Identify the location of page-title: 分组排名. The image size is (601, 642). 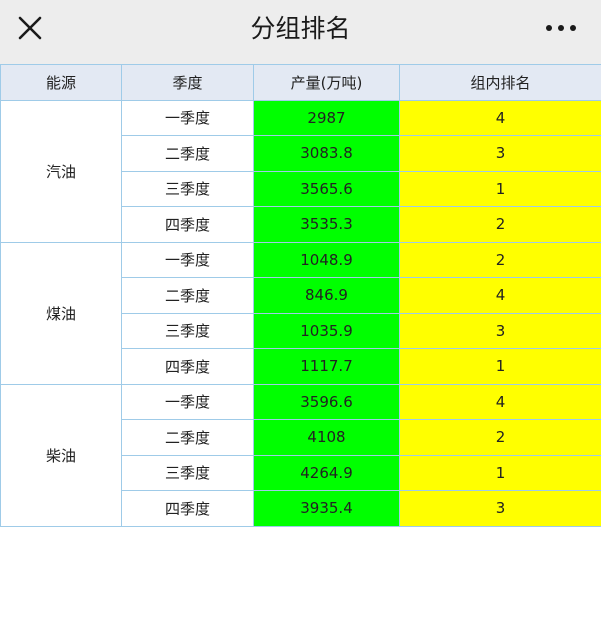
(300, 28).